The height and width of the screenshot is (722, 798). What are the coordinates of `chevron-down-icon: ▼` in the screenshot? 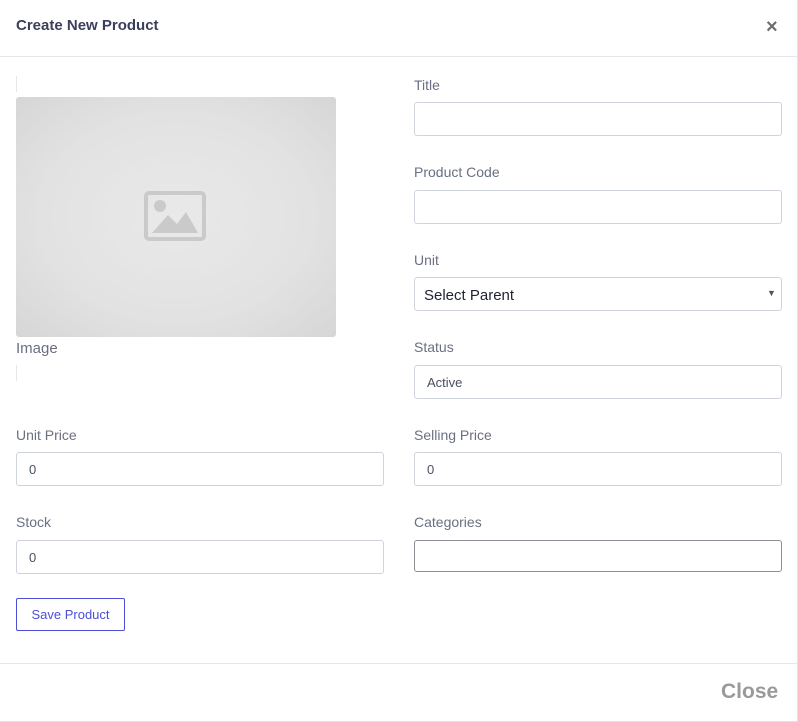 It's located at (771, 293).